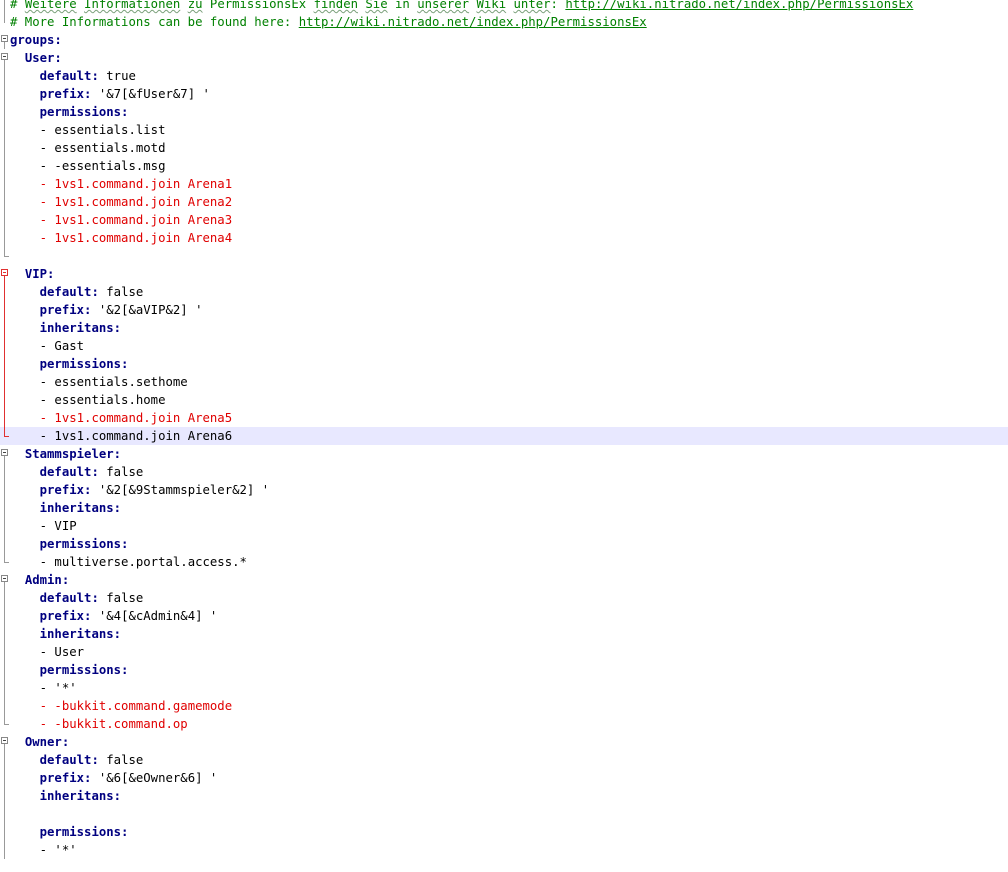 The height and width of the screenshot is (872, 1008). I want to click on code-token: - essentials.list, so click(102, 130).